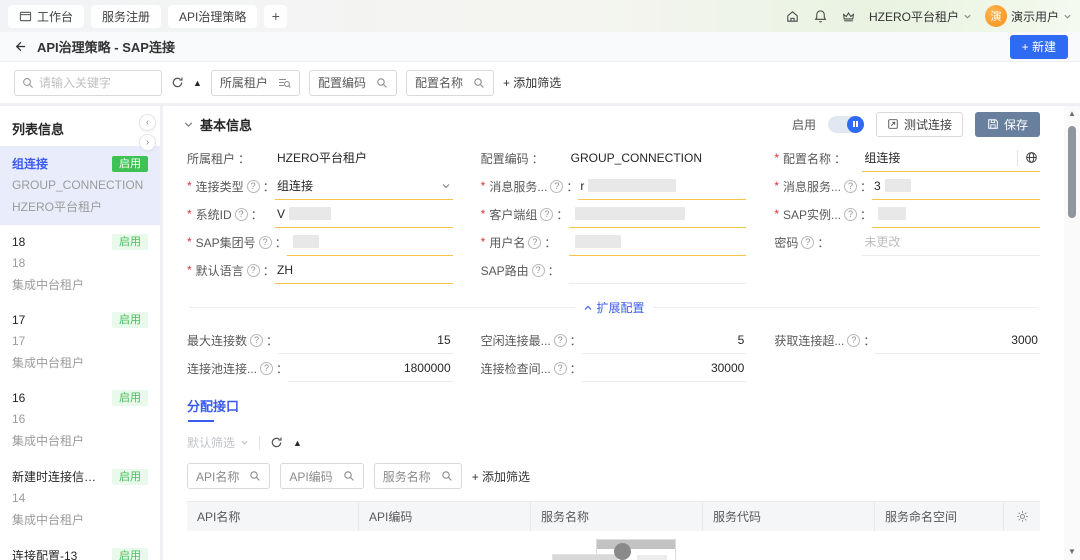 This screenshot has height=560, width=1080. Describe the element at coordinates (845, 124) in the screenshot. I see `enable-toggle` at that location.